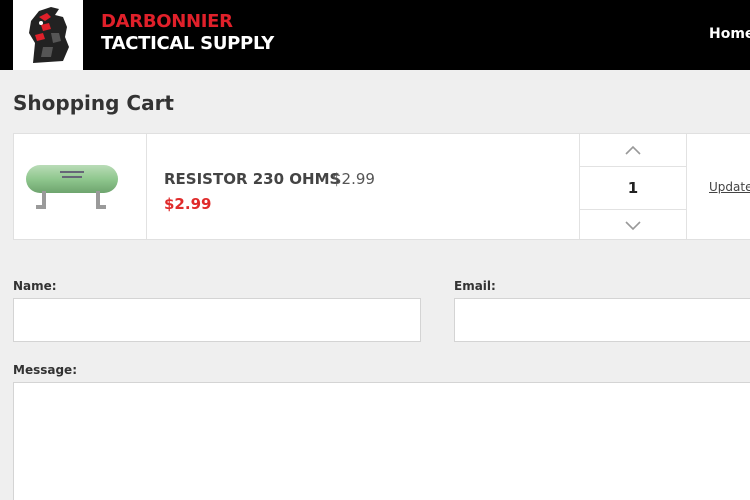  I want to click on quantity-value: 1, so click(633, 188).